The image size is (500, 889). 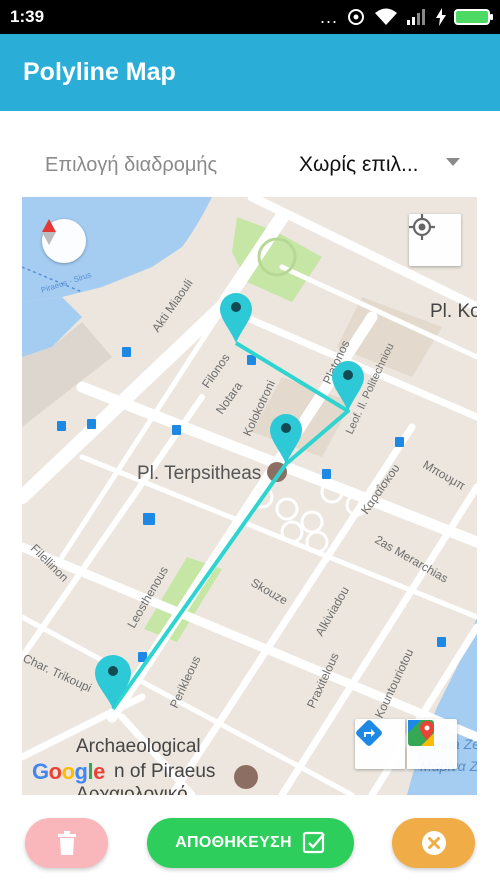 I want to click on close-circle-icon, so click(x=433, y=843).